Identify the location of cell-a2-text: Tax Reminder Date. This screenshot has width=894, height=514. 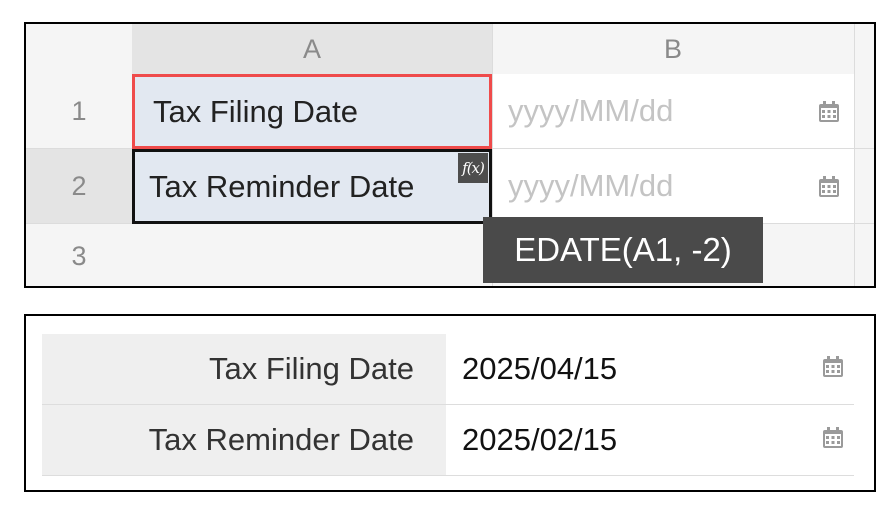
(282, 186).